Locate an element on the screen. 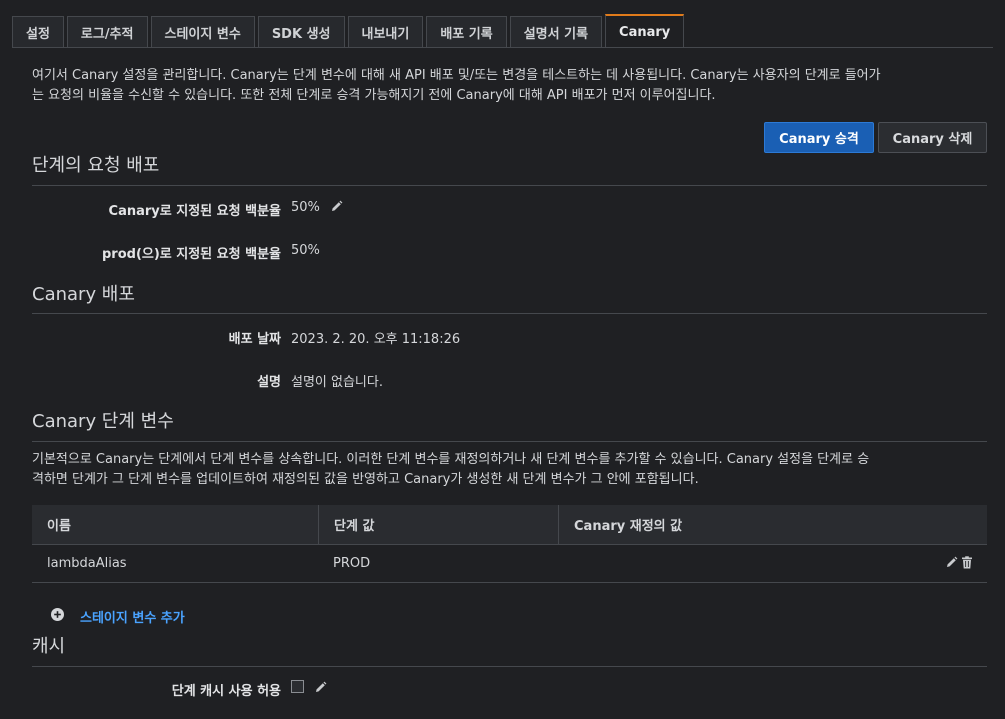  add-stage-variable-button: 스테이지 변수 추가 is located at coordinates (118, 616).